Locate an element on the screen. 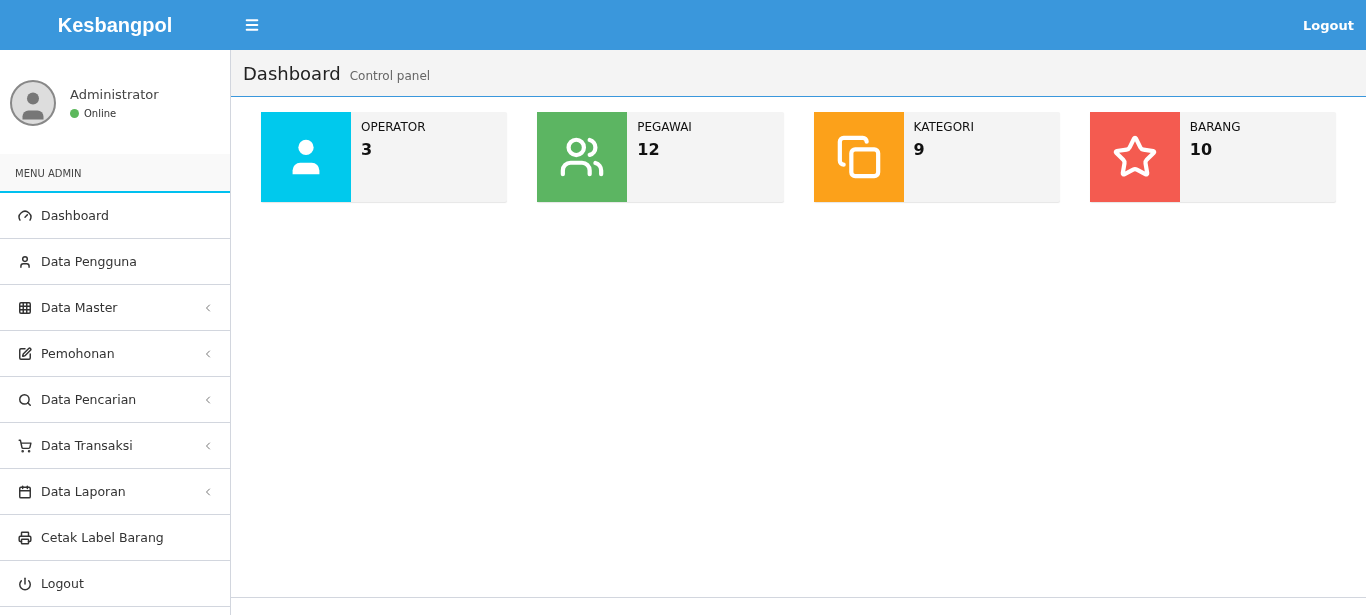 This screenshot has width=1366, height=615. printer-icon is located at coordinates (25, 537).